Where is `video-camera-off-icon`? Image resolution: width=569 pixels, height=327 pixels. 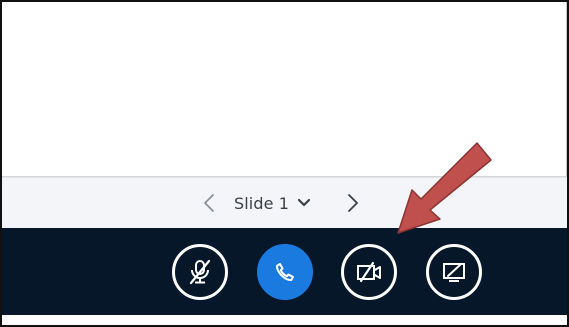 video-camera-off-icon is located at coordinates (369, 272).